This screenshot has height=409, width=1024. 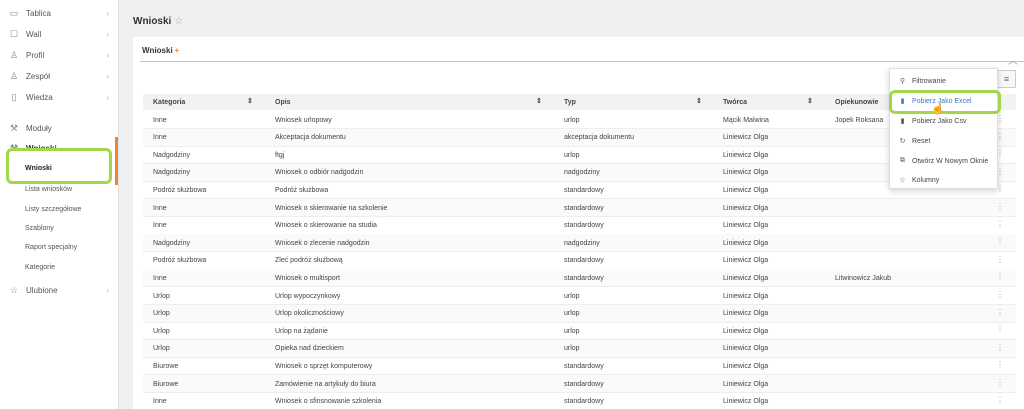 I want to click on menu-item-filtrowanie: ⚲ Filtrowanie, so click(x=944, y=81).